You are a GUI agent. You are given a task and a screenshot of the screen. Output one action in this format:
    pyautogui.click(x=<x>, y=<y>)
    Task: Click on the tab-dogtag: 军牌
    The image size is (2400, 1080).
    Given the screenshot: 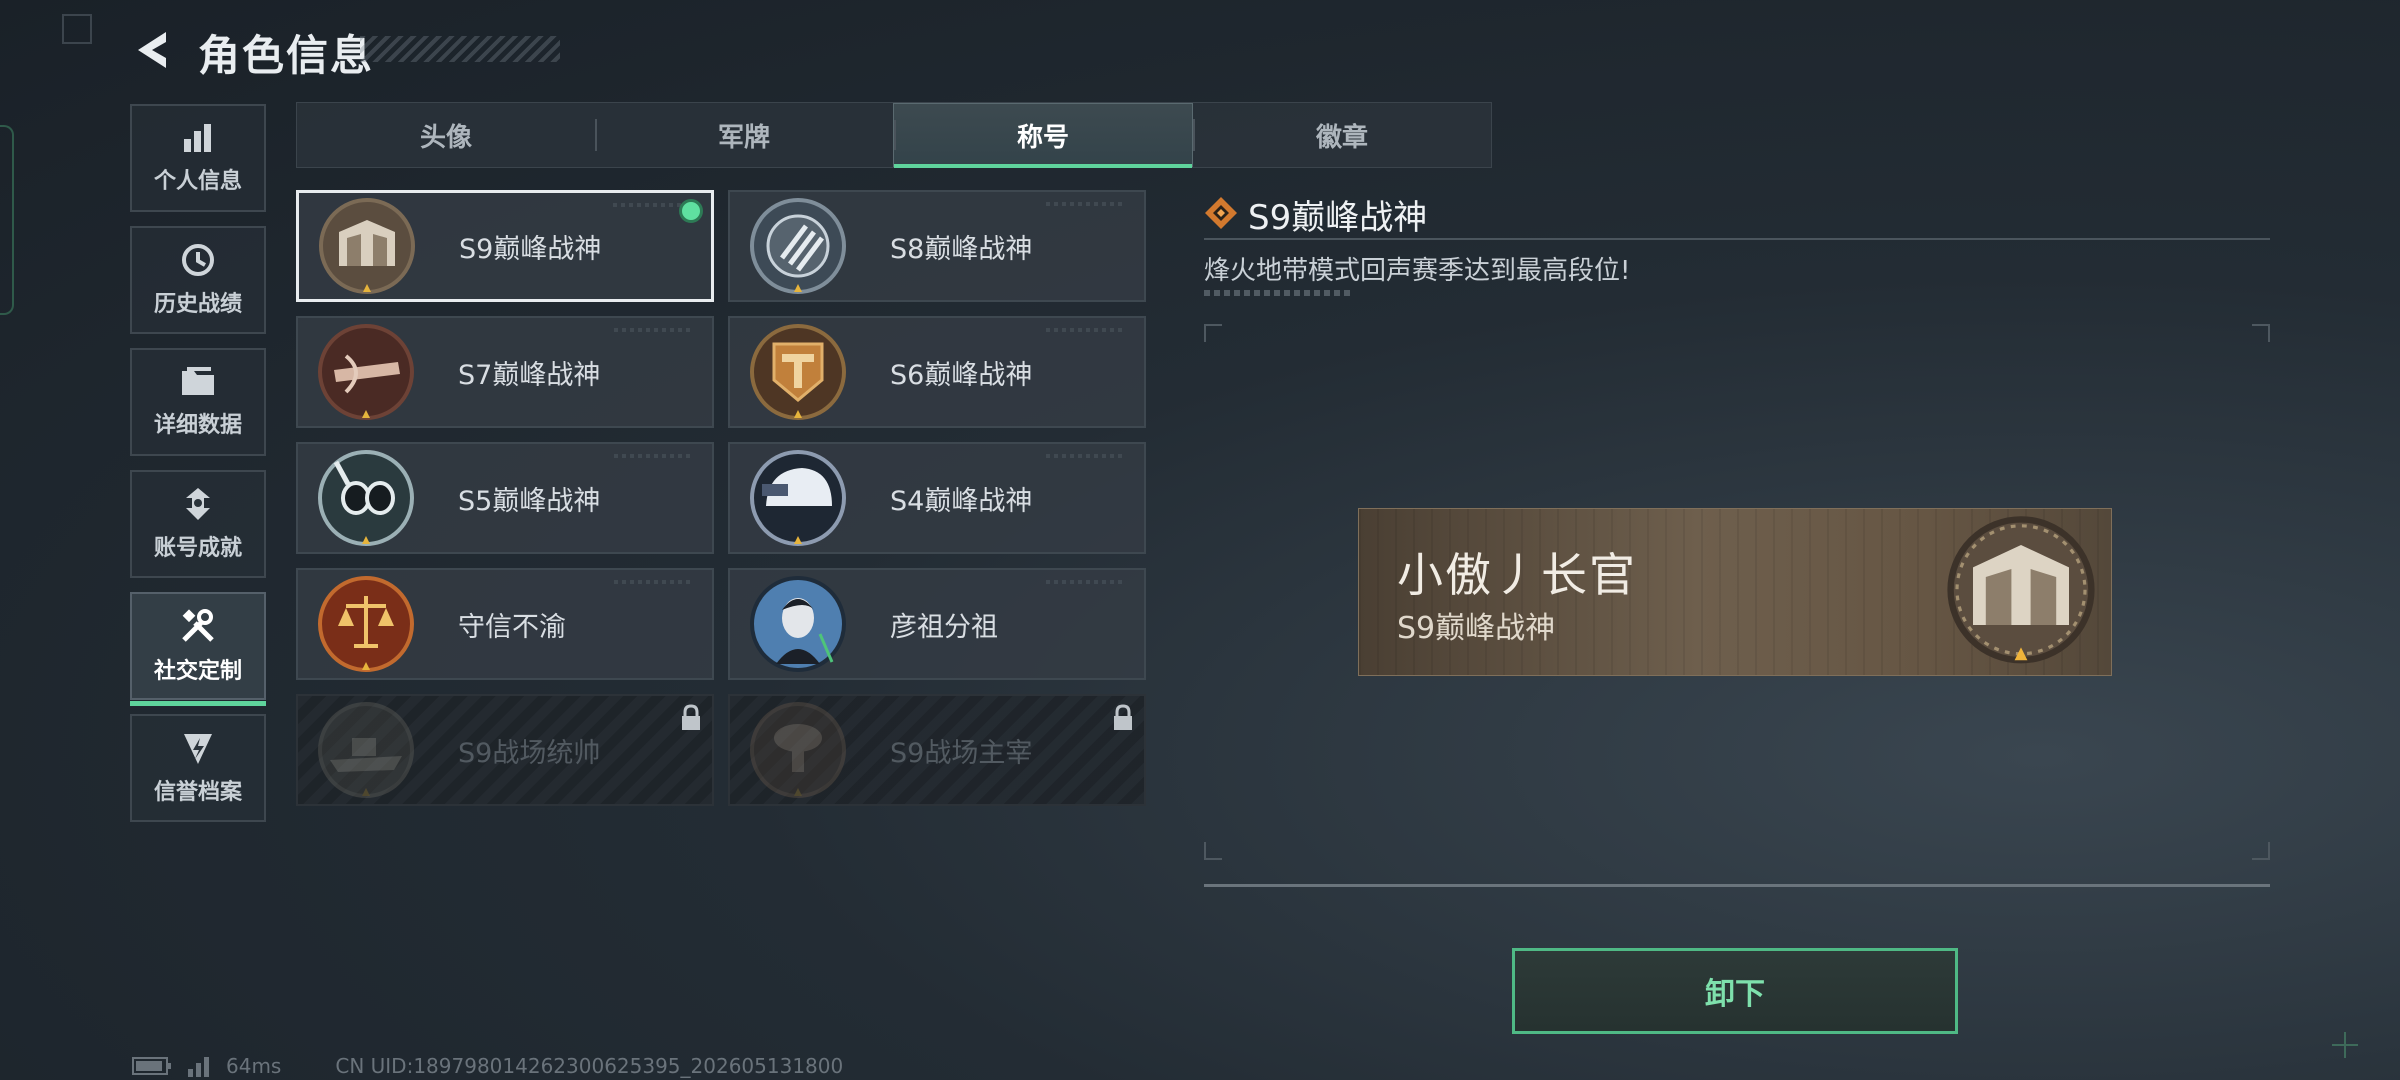 What is the action you would take?
    pyautogui.click(x=744, y=135)
    